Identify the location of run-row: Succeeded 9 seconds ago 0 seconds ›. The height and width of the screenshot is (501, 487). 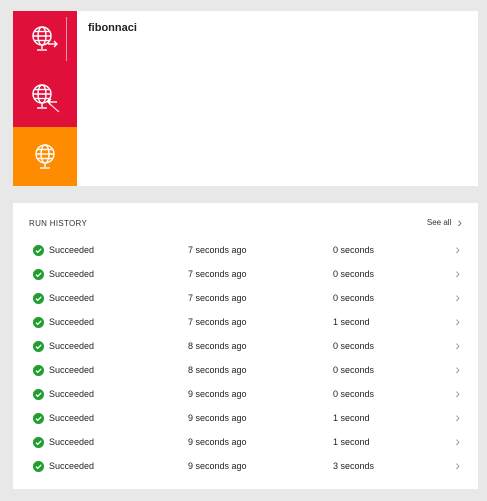
(245, 396).